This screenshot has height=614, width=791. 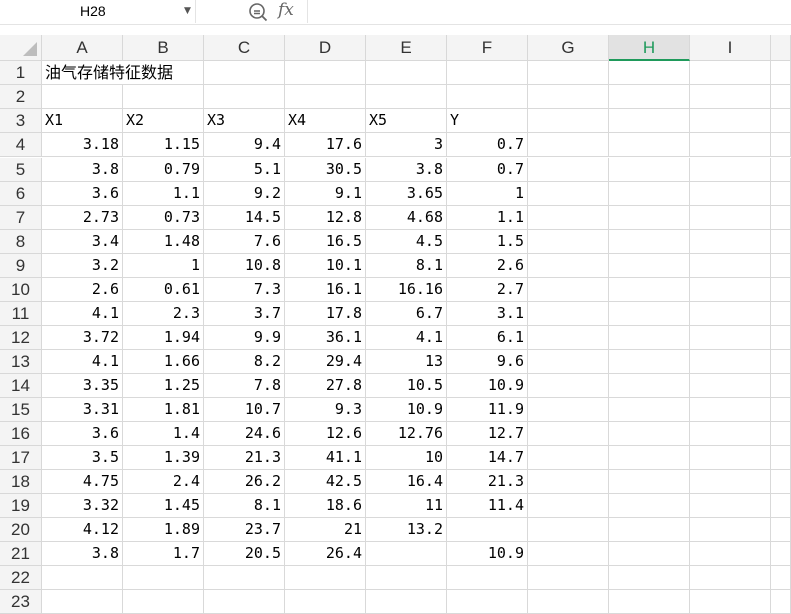 What do you see at coordinates (21, 386) in the screenshot?
I see `row-header-14: 14` at bounding box center [21, 386].